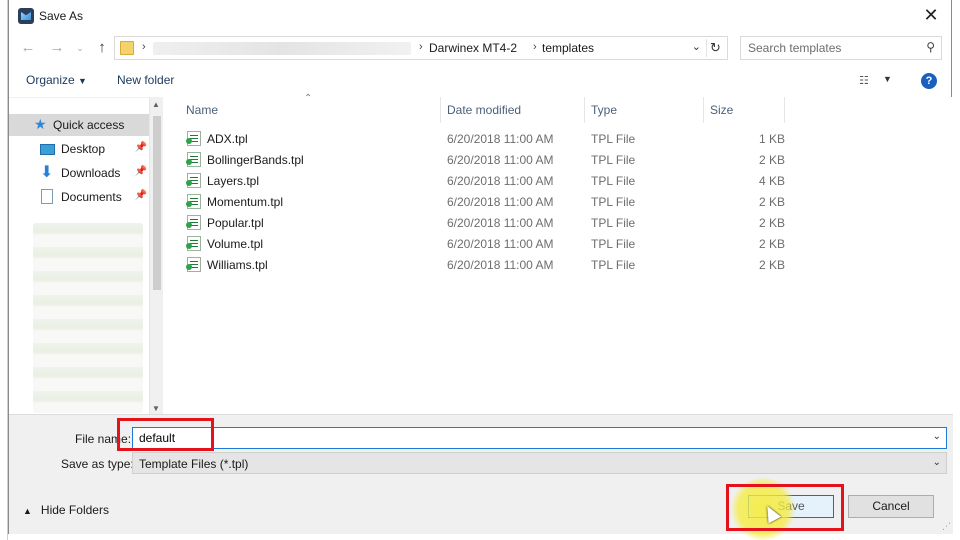 The height and width of the screenshot is (540, 960). What do you see at coordinates (644, 110) in the screenshot?
I see `column-header-type: Type` at bounding box center [644, 110].